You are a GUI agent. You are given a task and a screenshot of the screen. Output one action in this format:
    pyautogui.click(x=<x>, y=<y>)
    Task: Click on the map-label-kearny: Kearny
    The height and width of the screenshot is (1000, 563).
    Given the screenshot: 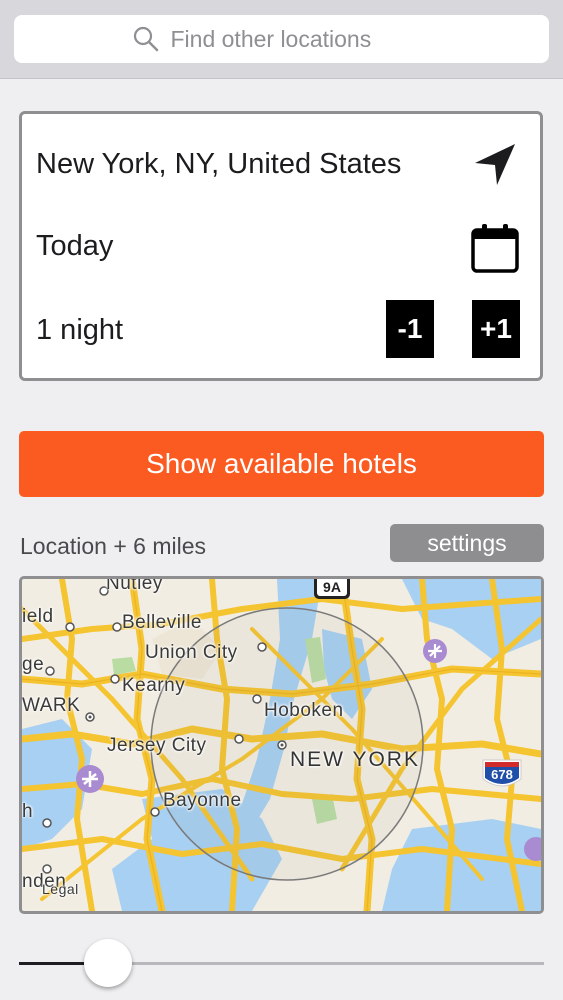 What is the action you would take?
    pyautogui.click(x=154, y=685)
    